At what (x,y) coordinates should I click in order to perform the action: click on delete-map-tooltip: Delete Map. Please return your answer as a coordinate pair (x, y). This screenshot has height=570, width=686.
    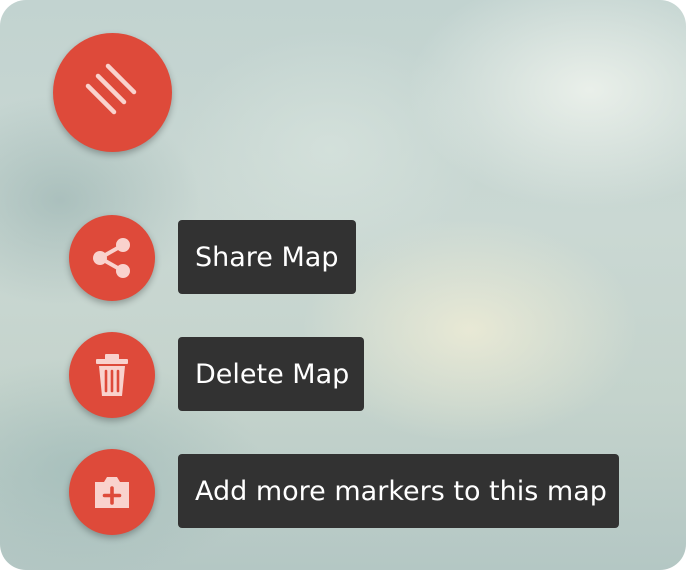
    Looking at the image, I should click on (271, 374).